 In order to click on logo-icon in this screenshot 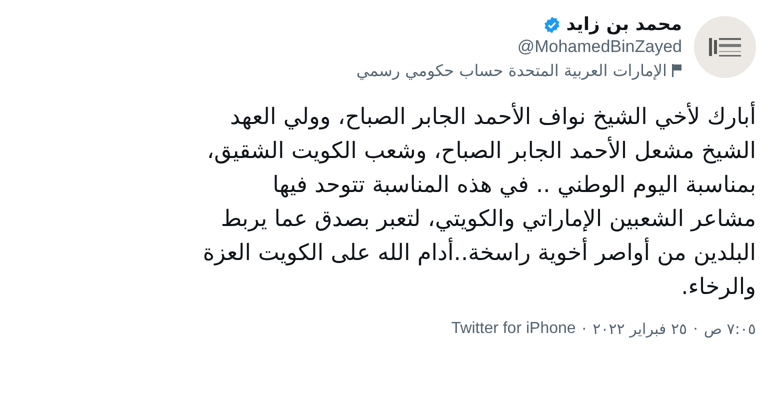, I will do `click(725, 47)`.